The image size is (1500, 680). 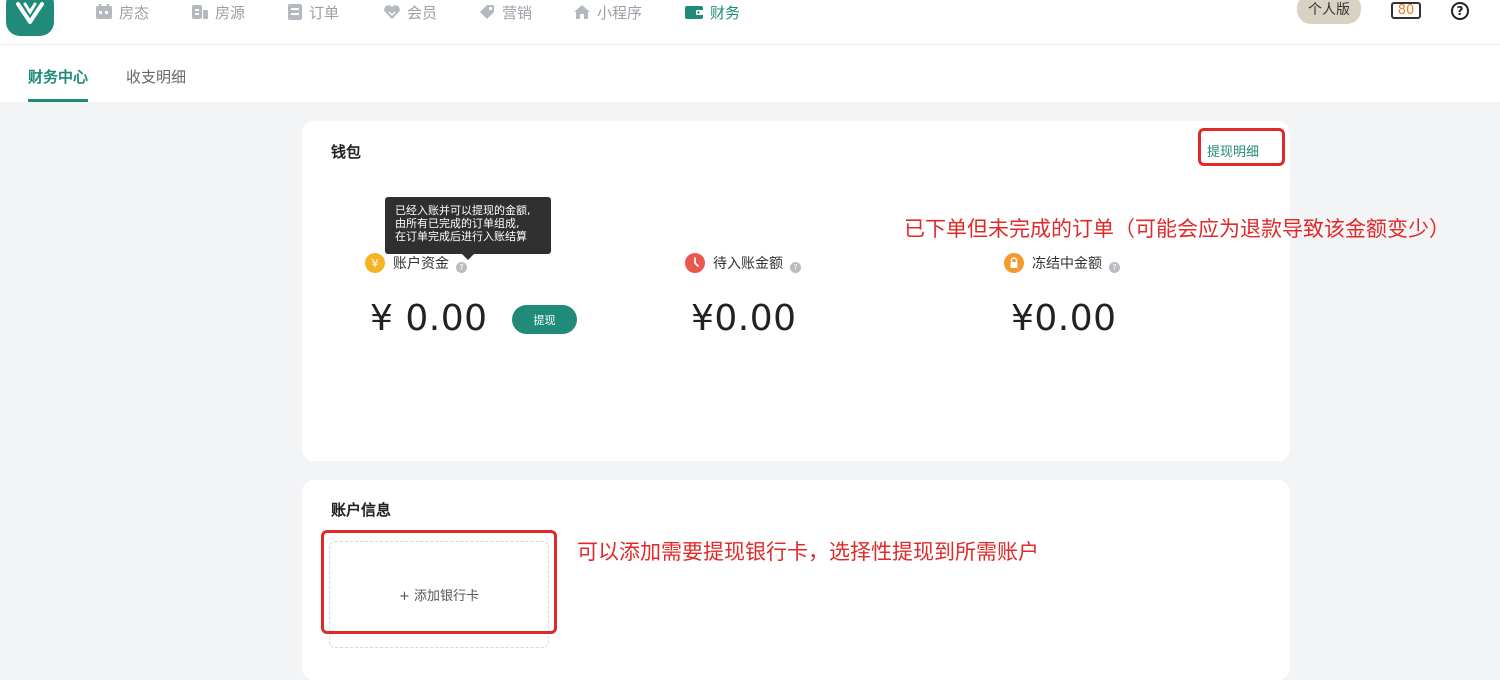 What do you see at coordinates (750, 73) in the screenshot?
I see `finance-tabs: 财务中心 收支明细` at bounding box center [750, 73].